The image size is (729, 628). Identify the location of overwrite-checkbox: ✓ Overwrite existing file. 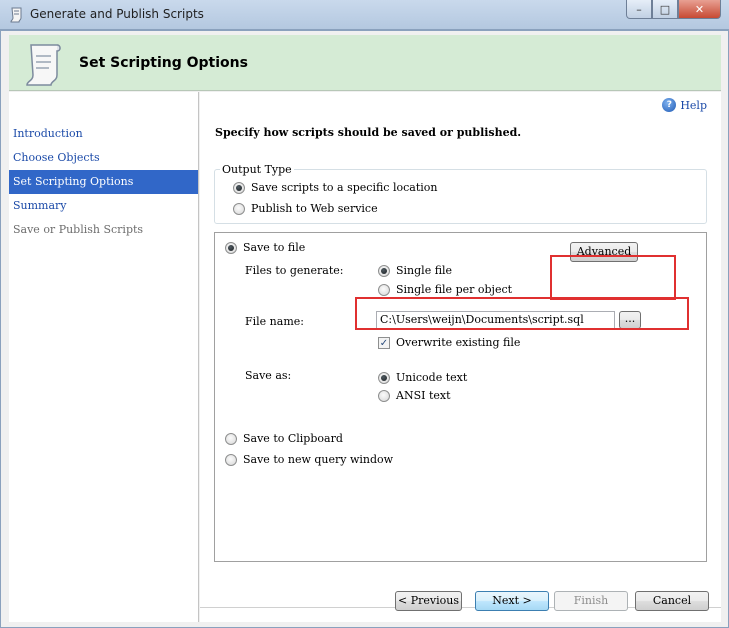
(449, 342).